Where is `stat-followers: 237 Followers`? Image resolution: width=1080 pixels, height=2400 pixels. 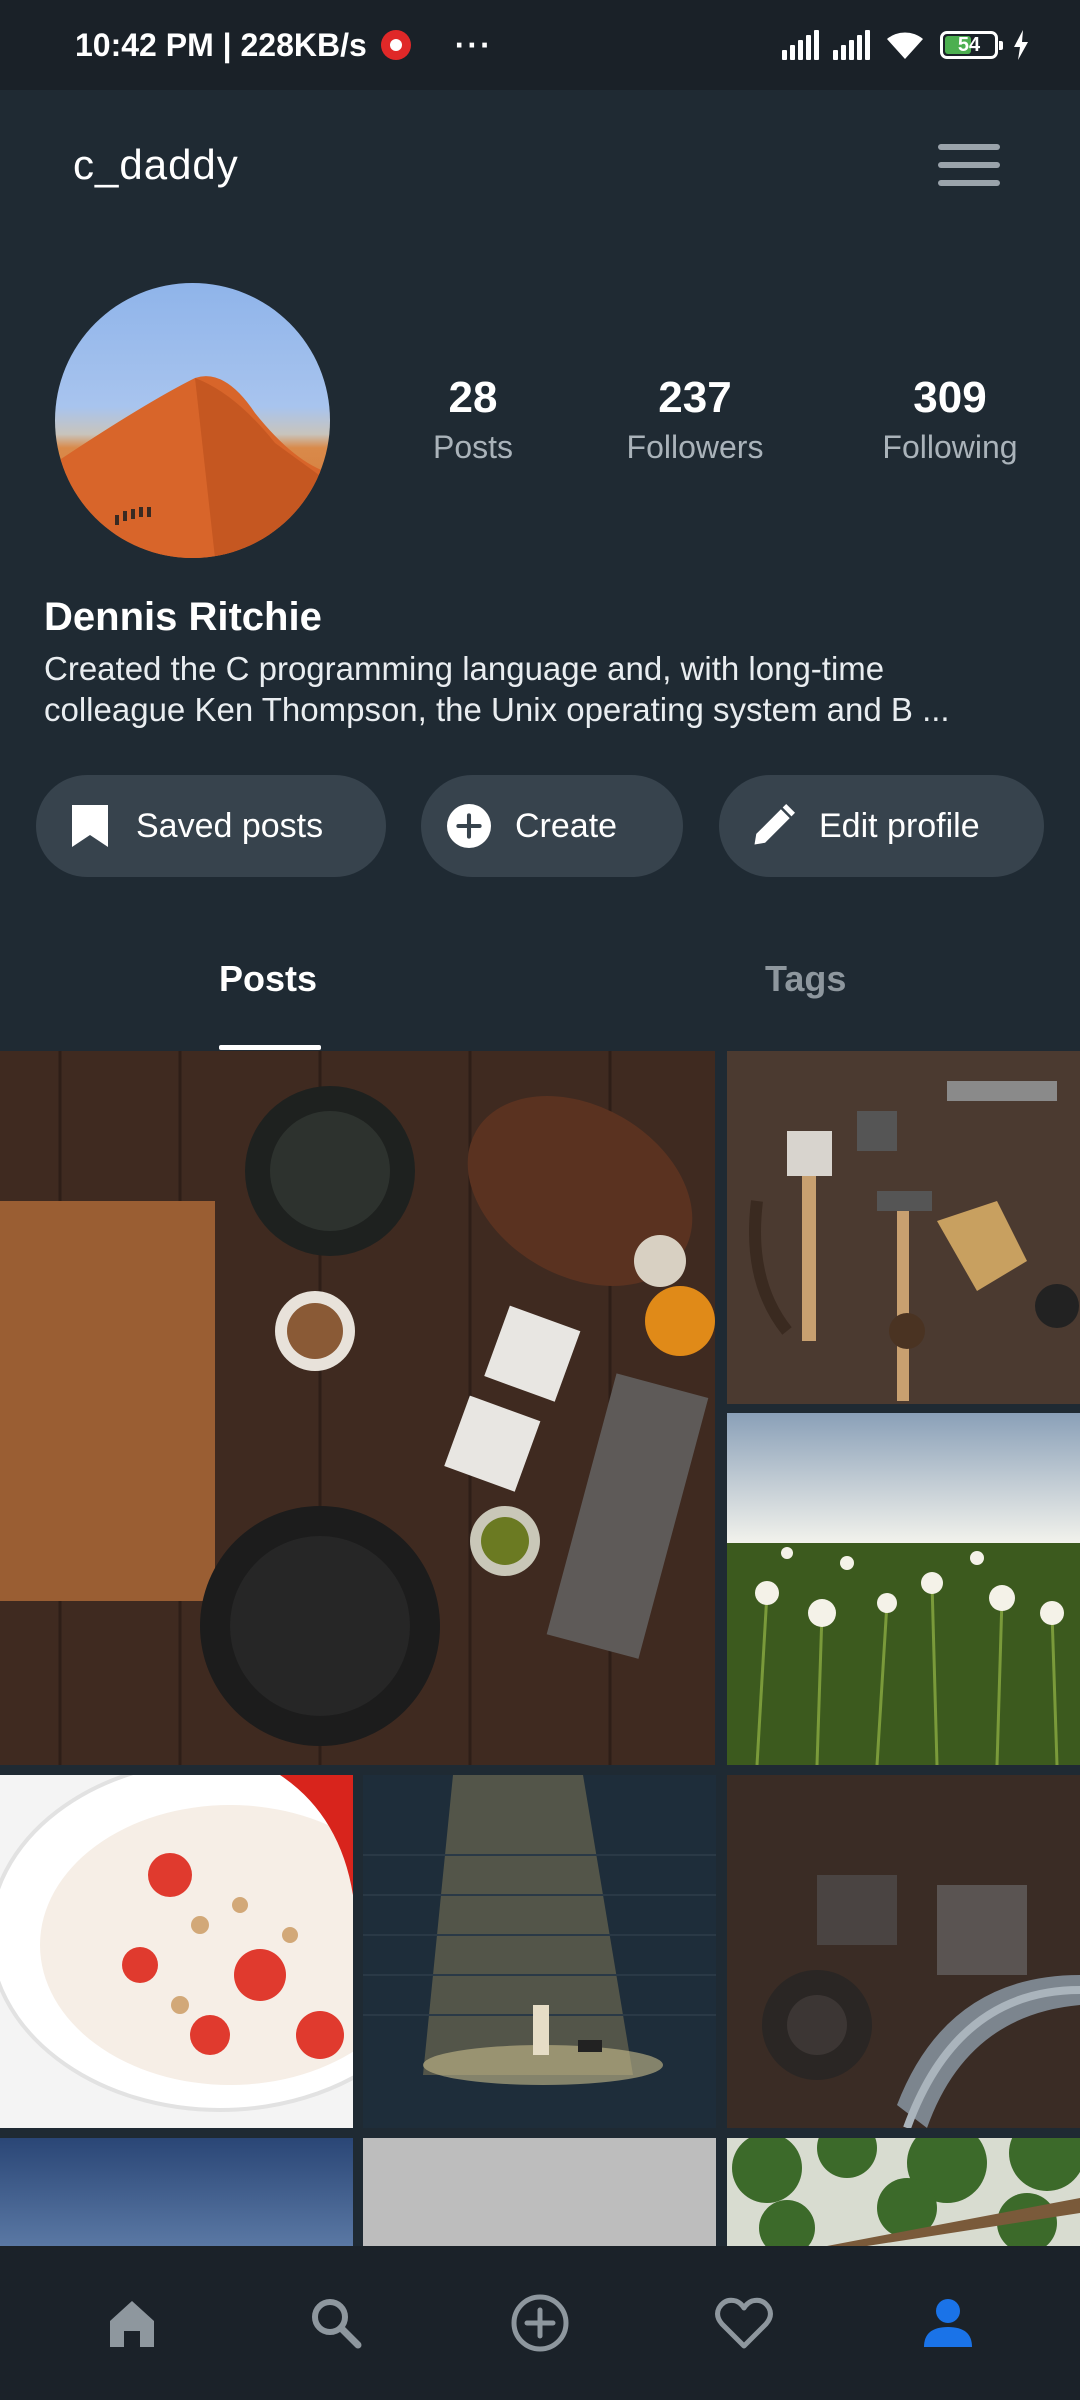
stat-followers: 237 Followers is located at coordinates (695, 419).